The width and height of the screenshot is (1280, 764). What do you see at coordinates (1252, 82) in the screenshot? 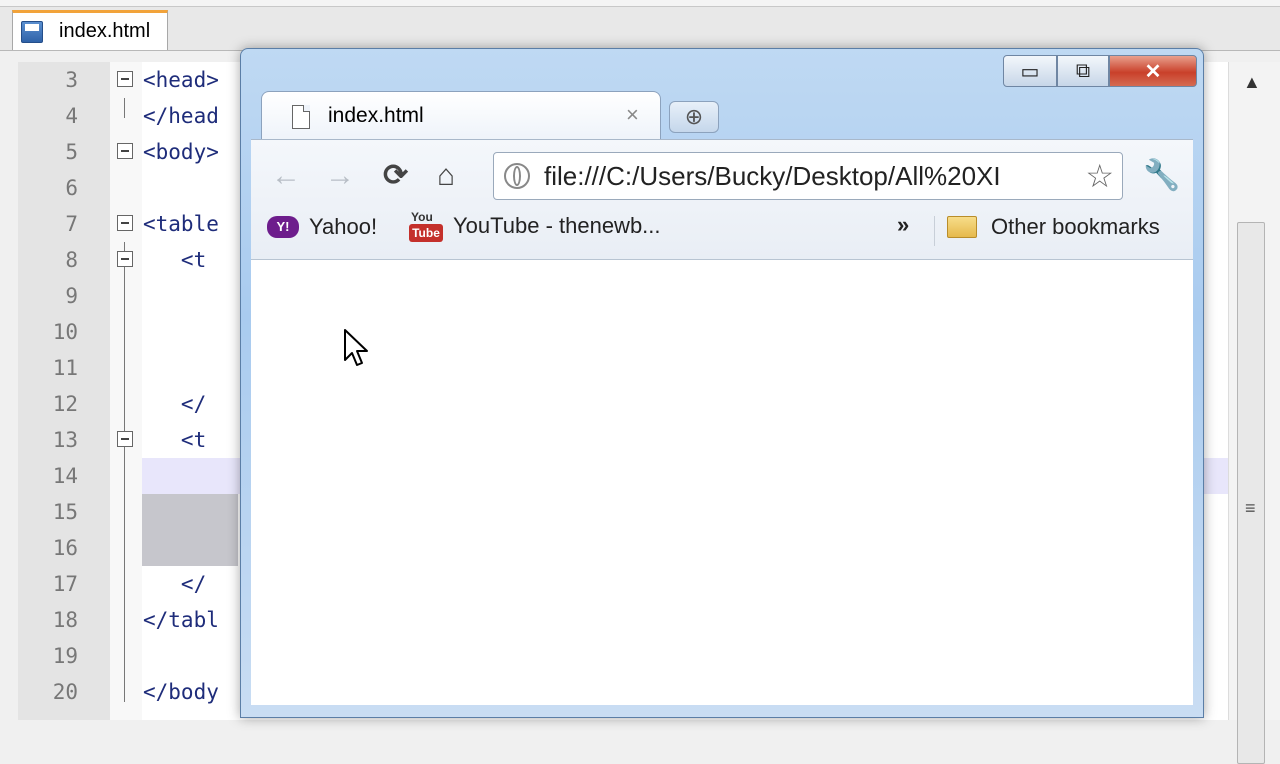
I see `scroll-up-icon: ▲` at bounding box center [1252, 82].